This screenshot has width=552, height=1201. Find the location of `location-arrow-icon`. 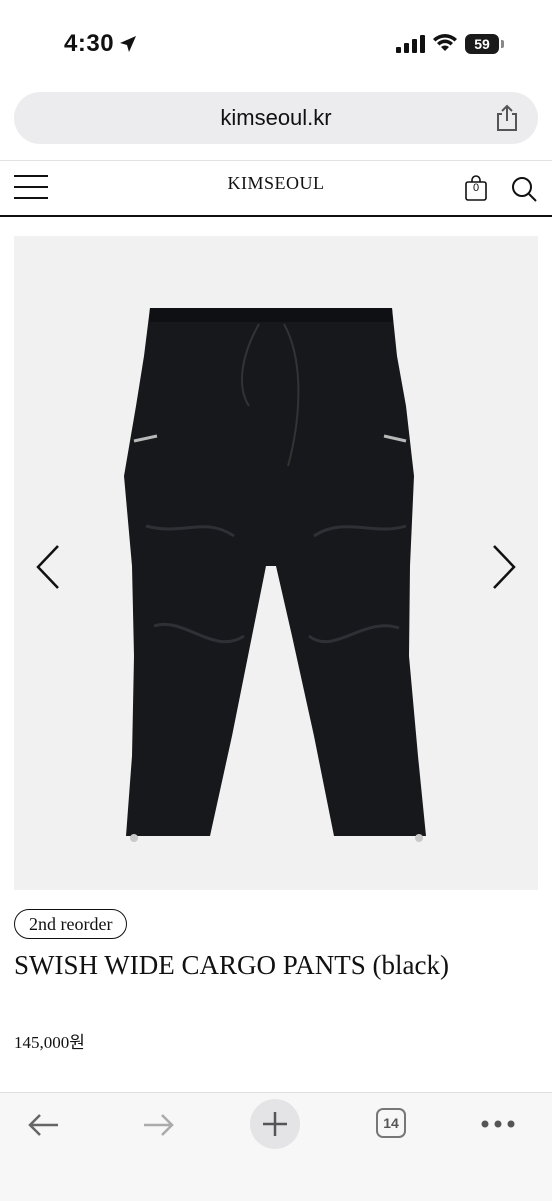

location-arrow-icon is located at coordinates (128, 44).